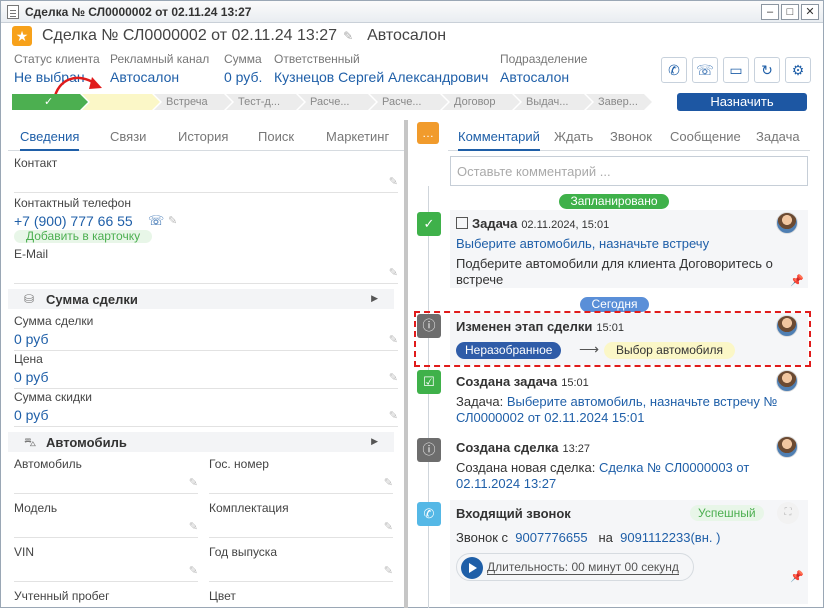  Describe the element at coordinates (22, 36) in the screenshot. I see `star-icon: ★` at that location.